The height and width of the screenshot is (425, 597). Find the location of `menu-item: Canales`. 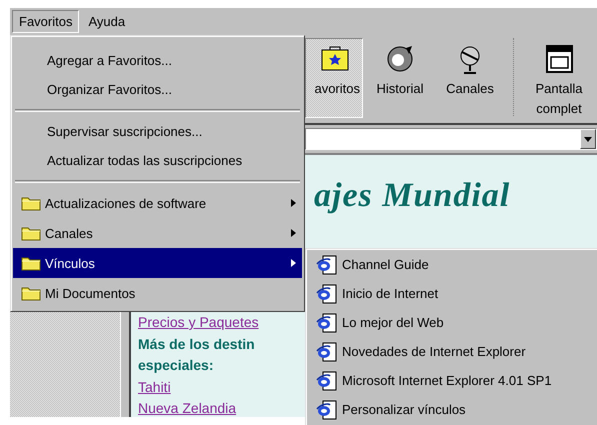

menu-item: Canales is located at coordinates (157, 233).